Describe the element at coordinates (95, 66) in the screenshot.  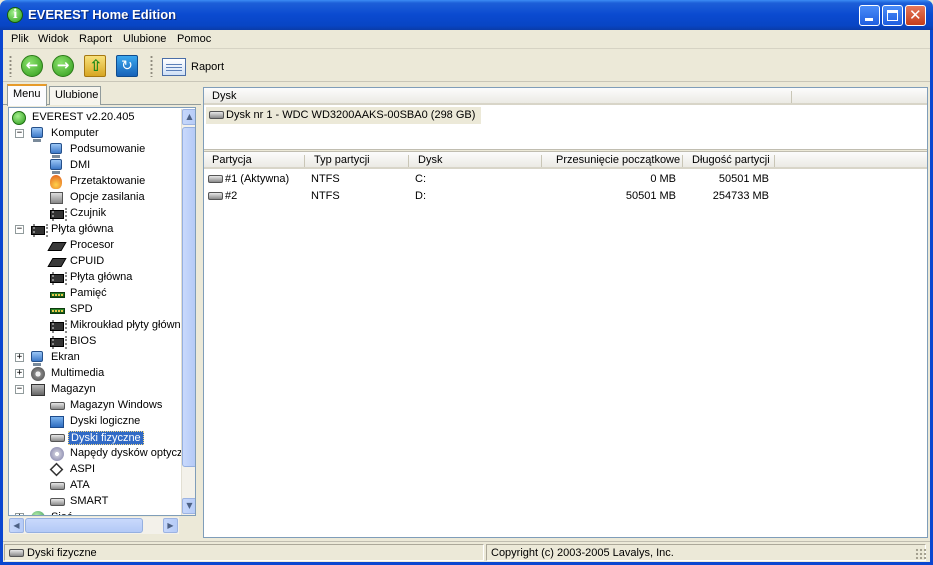
I see `up-button` at that location.